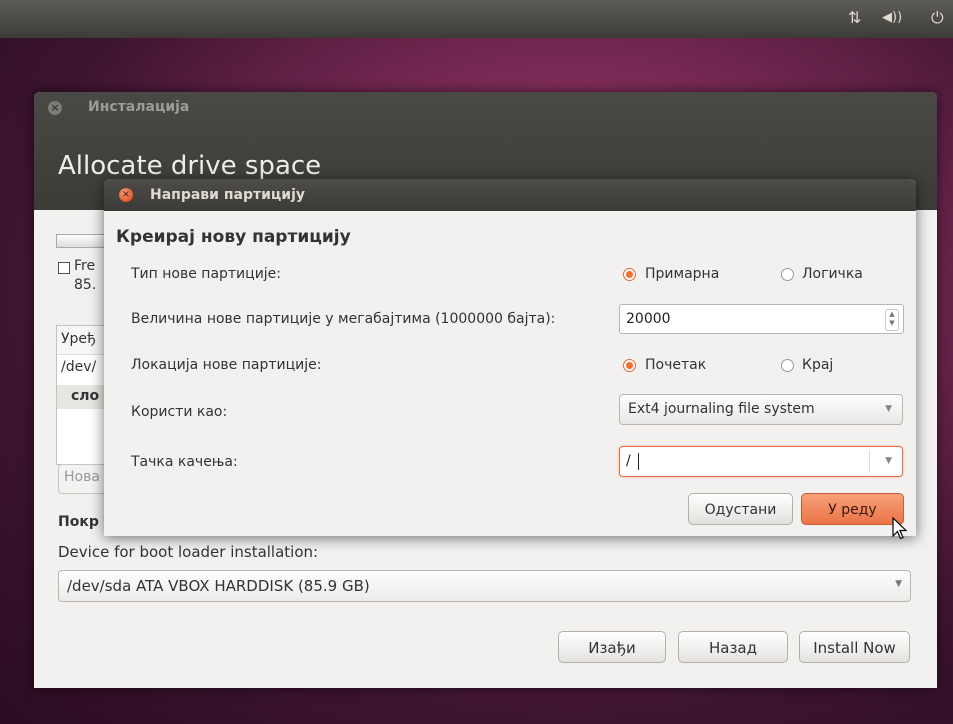 The width and height of the screenshot is (953, 724). I want to click on primary-radio-label: Примарна, so click(682, 274).